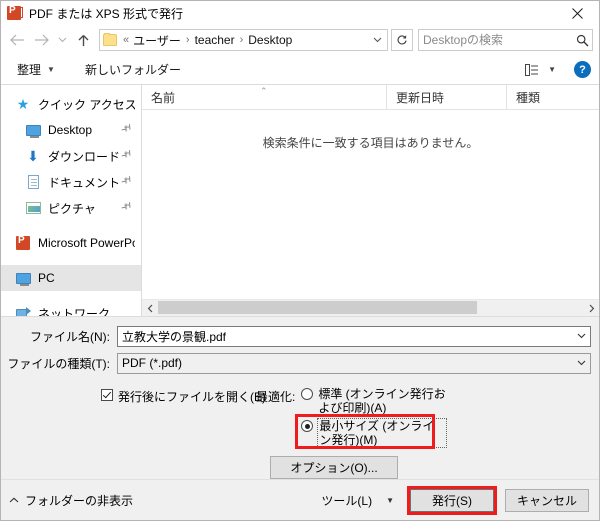  What do you see at coordinates (307, 426) in the screenshot?
I see `radio-icon-selected` at bounding box center [307, 426].